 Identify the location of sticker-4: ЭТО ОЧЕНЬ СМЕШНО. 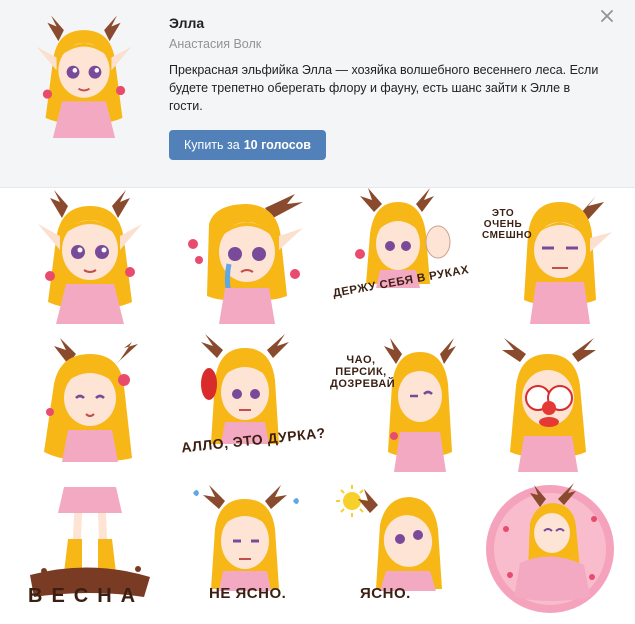
(550, 254).